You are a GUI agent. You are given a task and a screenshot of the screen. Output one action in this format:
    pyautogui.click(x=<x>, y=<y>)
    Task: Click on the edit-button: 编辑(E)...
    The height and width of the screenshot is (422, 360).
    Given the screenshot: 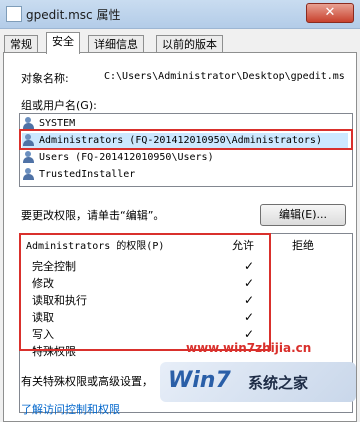 What is the action you would take?
    pyautogui.click(x=303, y=215)
    